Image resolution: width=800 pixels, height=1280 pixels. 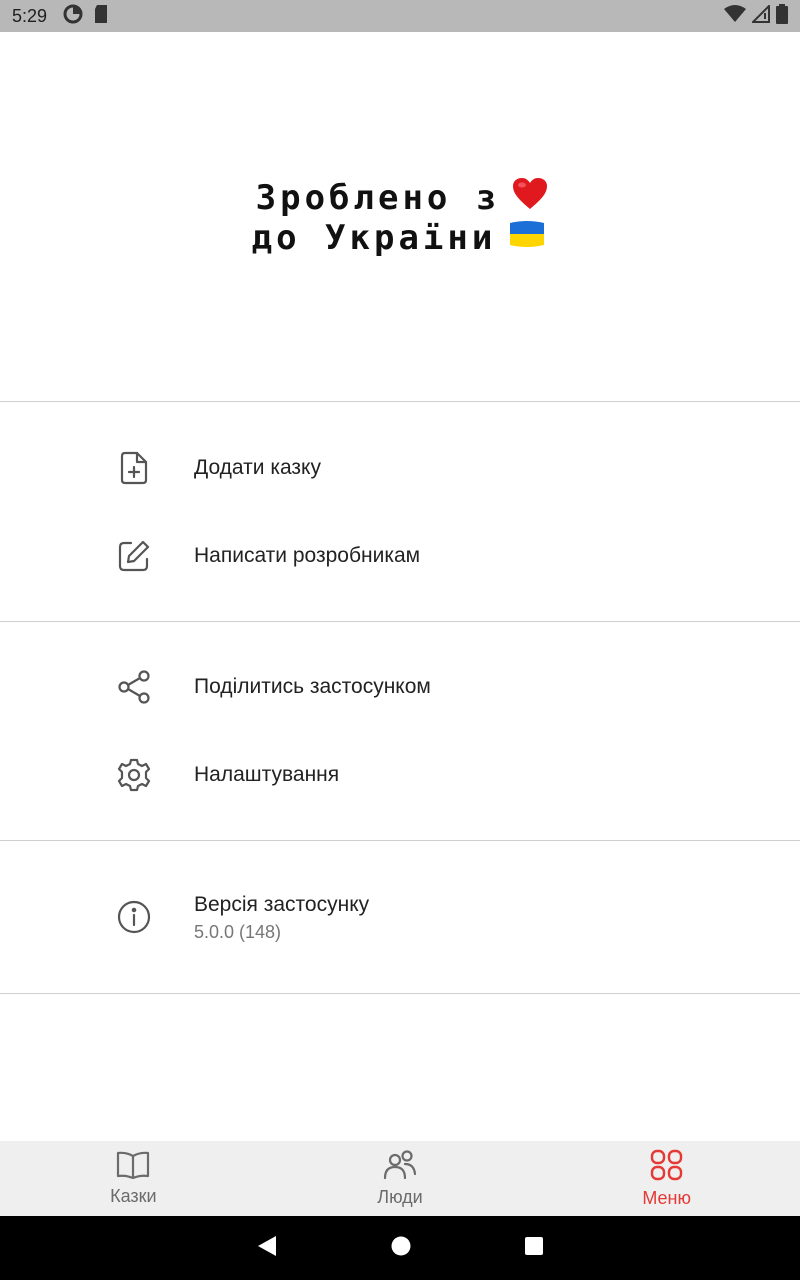 What do you see at coordinates (134, 468) in the screenshot?
I see `add-file-icon` at bounding box center [134, 468].